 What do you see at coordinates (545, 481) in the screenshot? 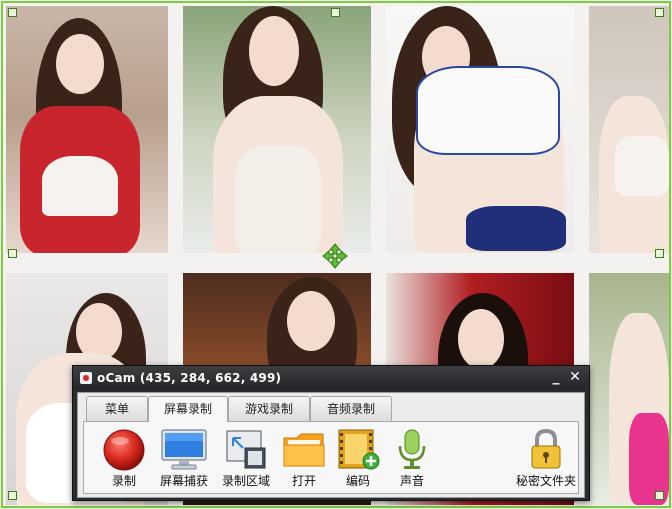
I see `secret-folder-label: 秘密文件夹` at bounding box center [545, 481].